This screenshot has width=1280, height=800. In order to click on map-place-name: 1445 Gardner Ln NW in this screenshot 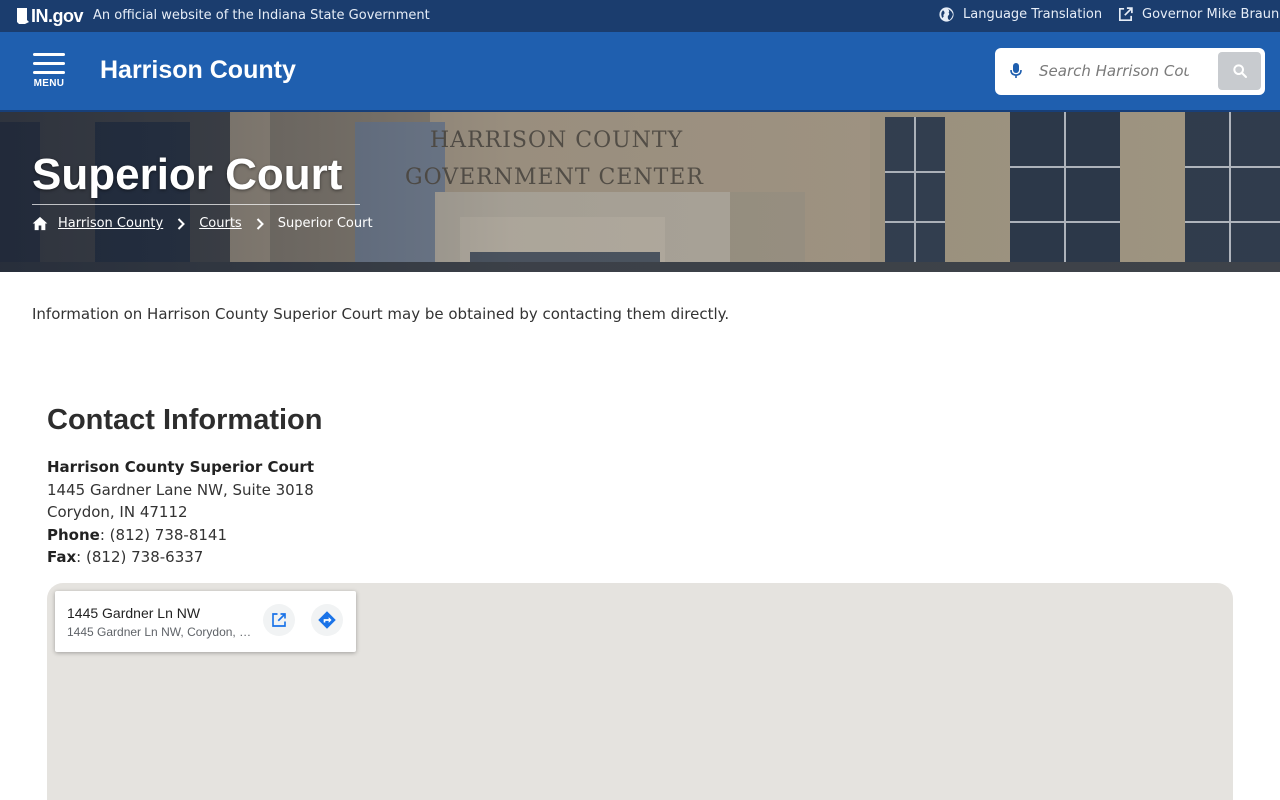, I will do `click(134, 613)`.